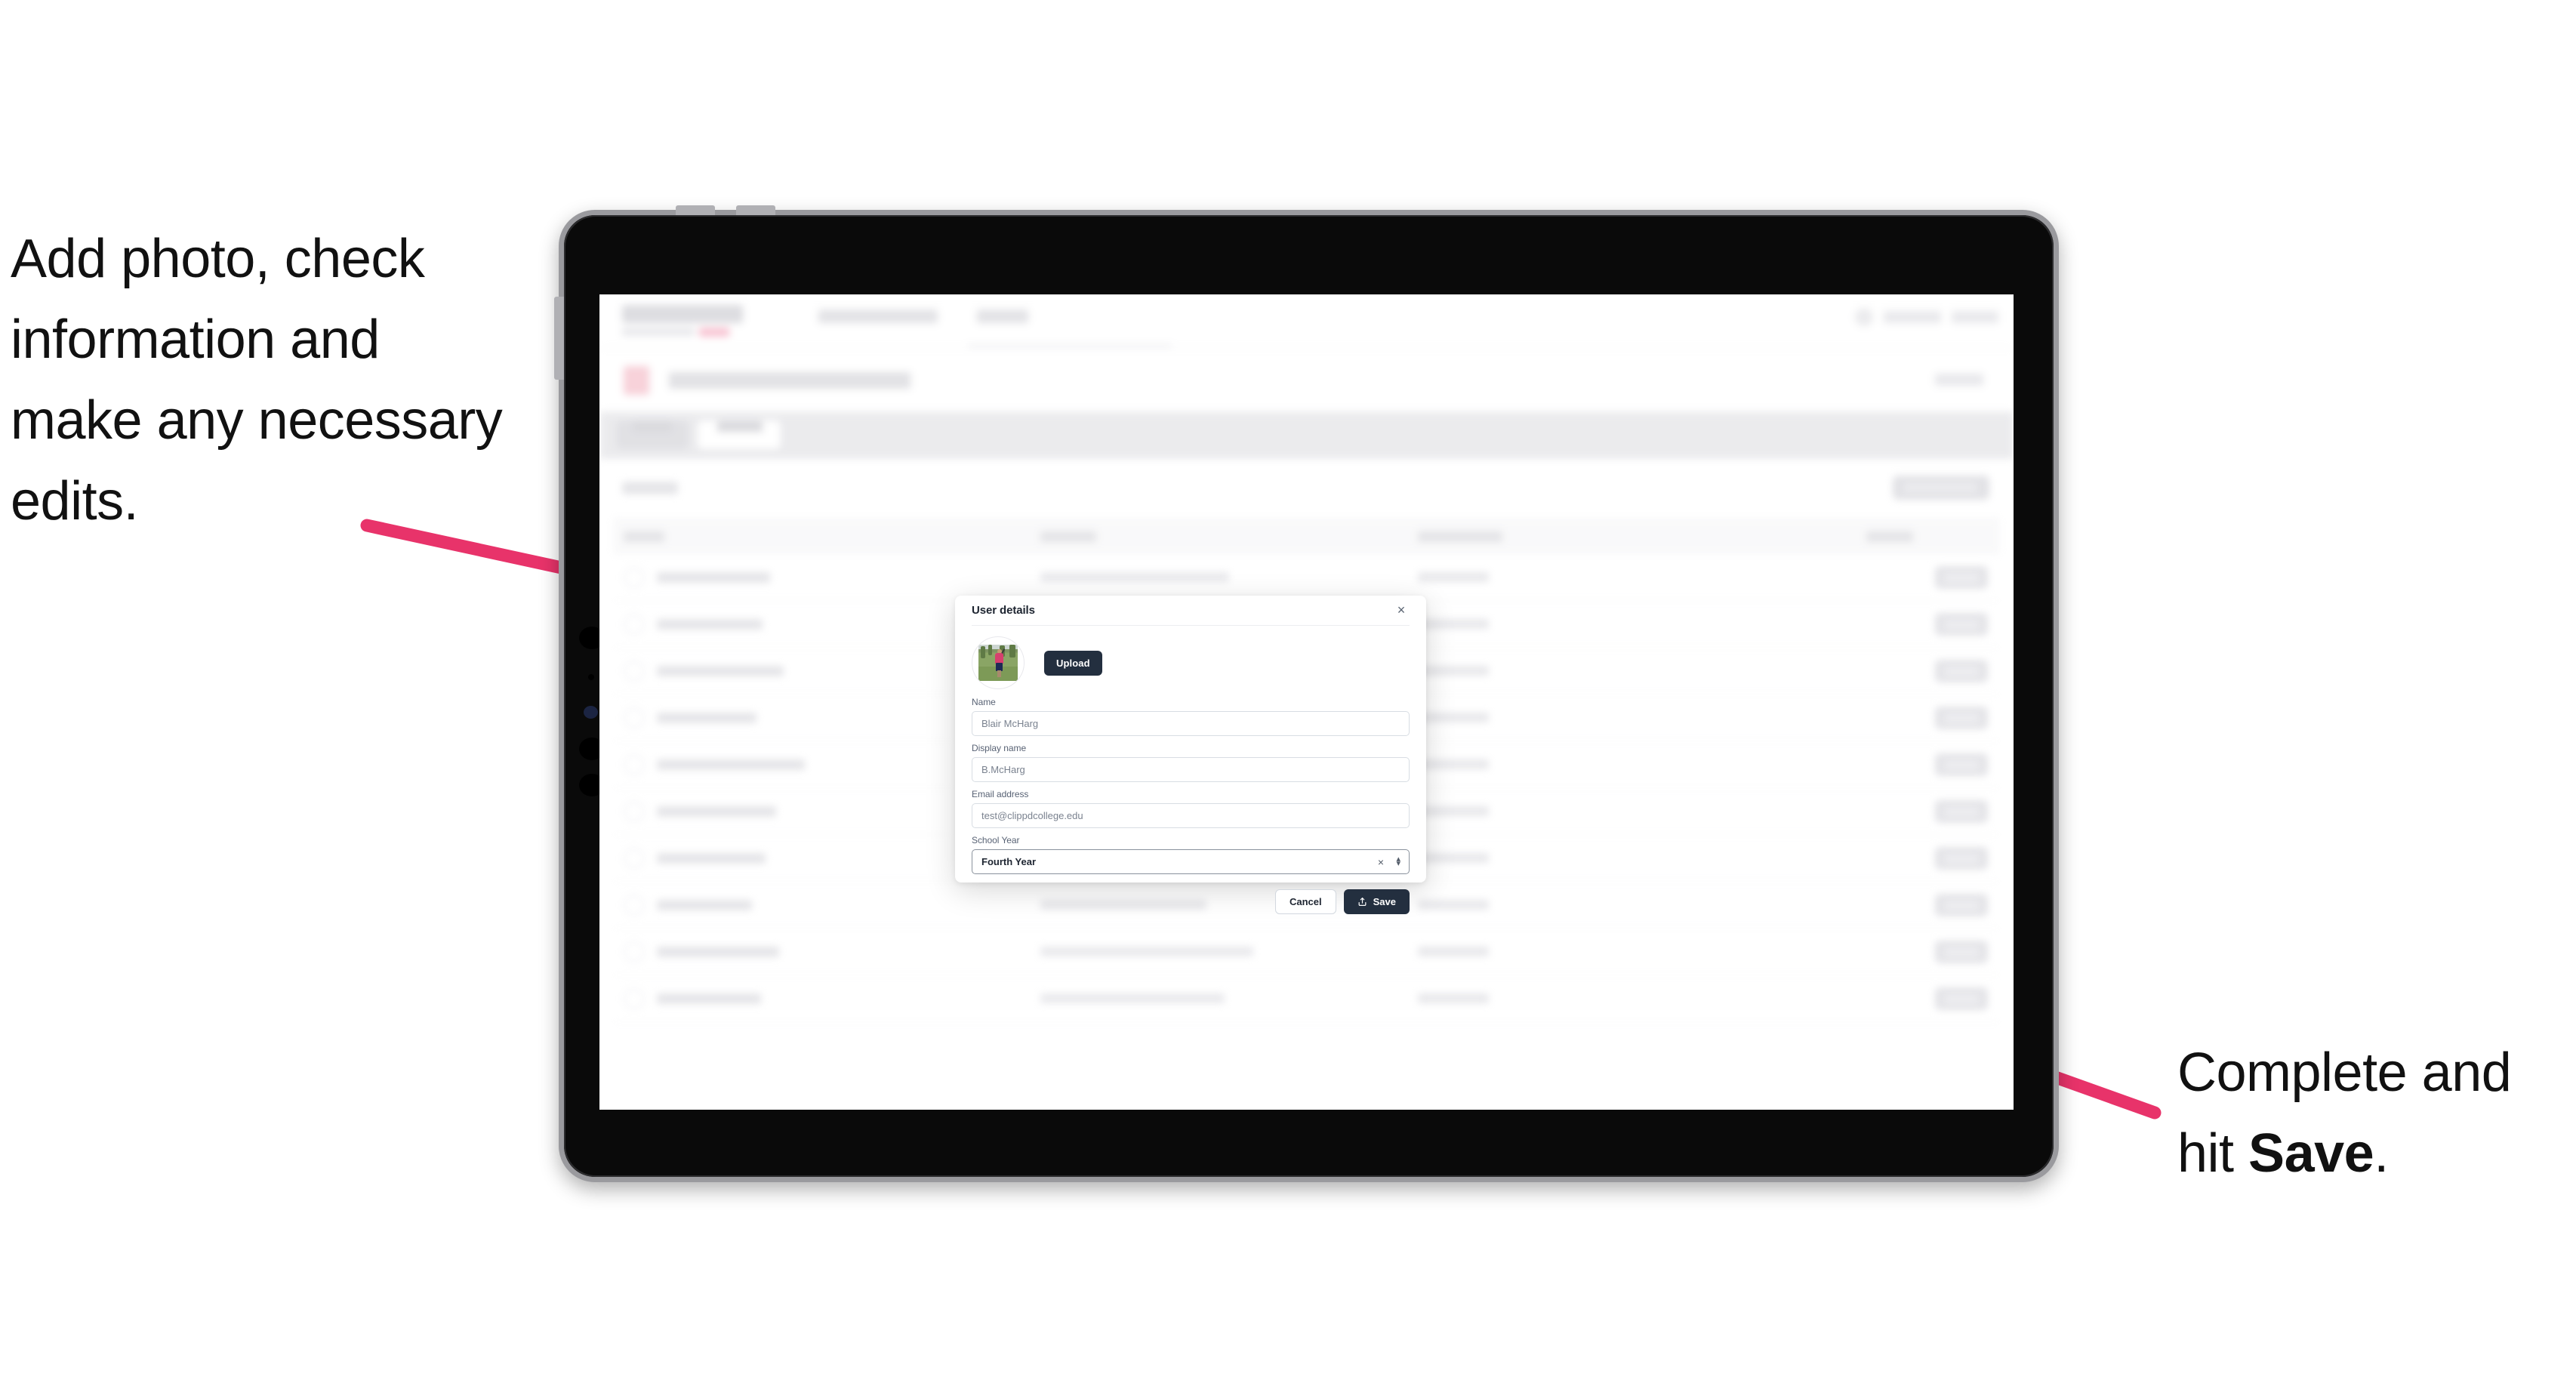 The height and width of the screenshot is (1386, 2576). Describe the element at coordinates (1191, 815) in the screenshot. I see `email-field` at that location.